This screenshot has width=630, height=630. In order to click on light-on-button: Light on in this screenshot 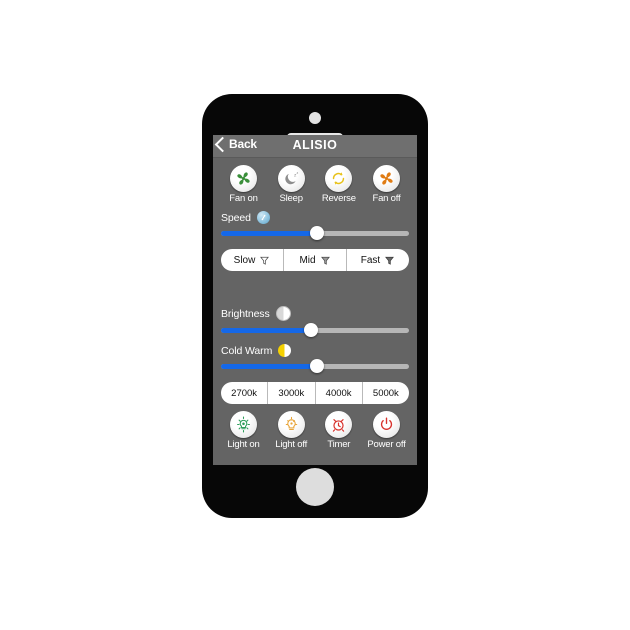, I will do `click(243, 430)`.